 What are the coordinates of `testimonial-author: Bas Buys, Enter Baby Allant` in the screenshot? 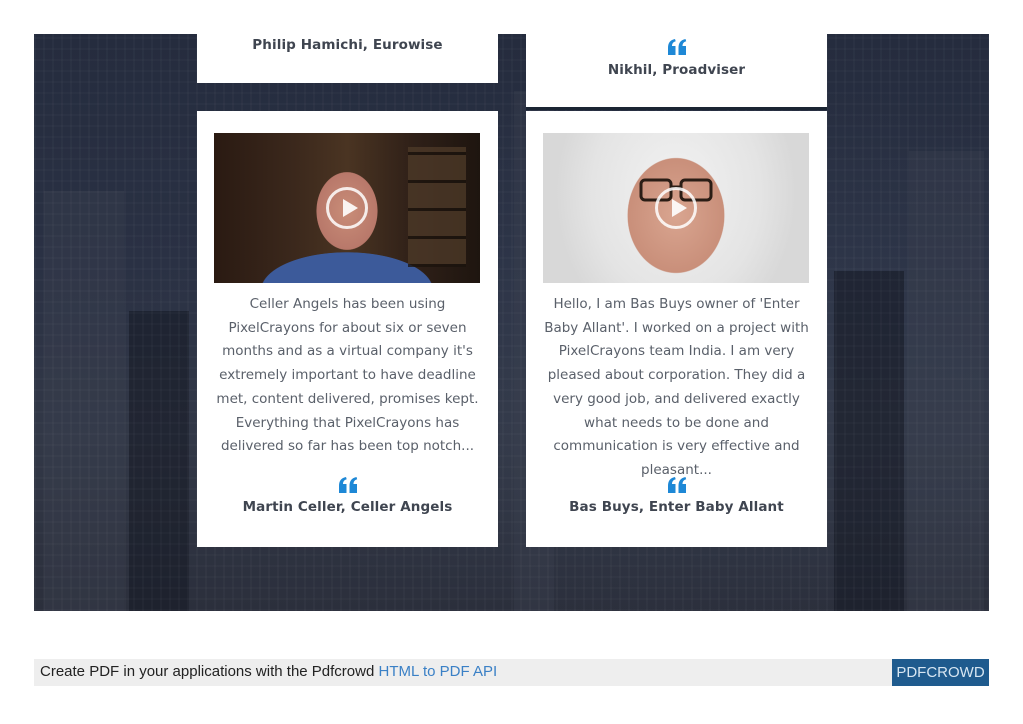 It's located at (676, 507).